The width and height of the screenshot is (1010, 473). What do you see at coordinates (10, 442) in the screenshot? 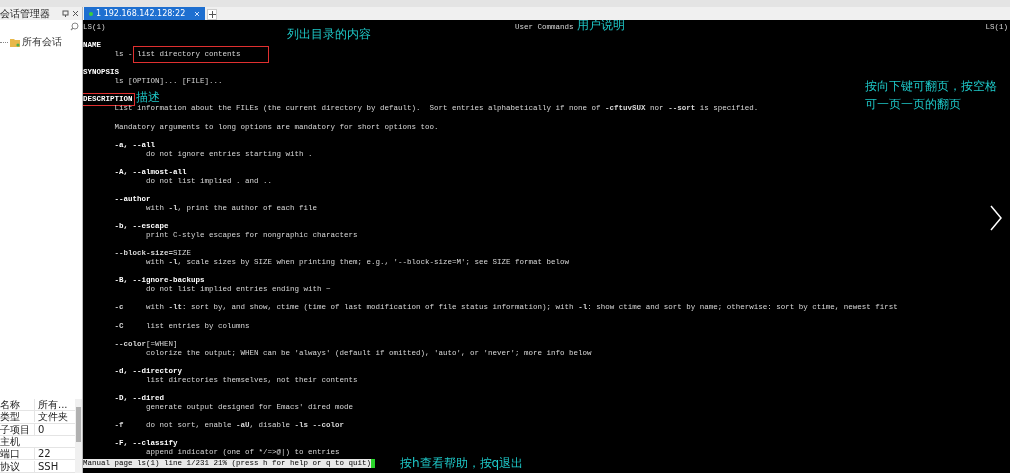
I see `property-name: 主机` at bounding box center [10, 442].